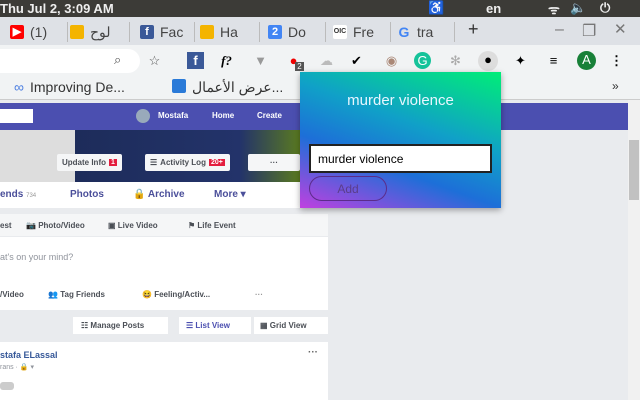 This screenshot has height=400, width=640. Describe the element at coordinates (362, 32) in the screenshot. I see `tab-freepik: OIC Fre` at that location.